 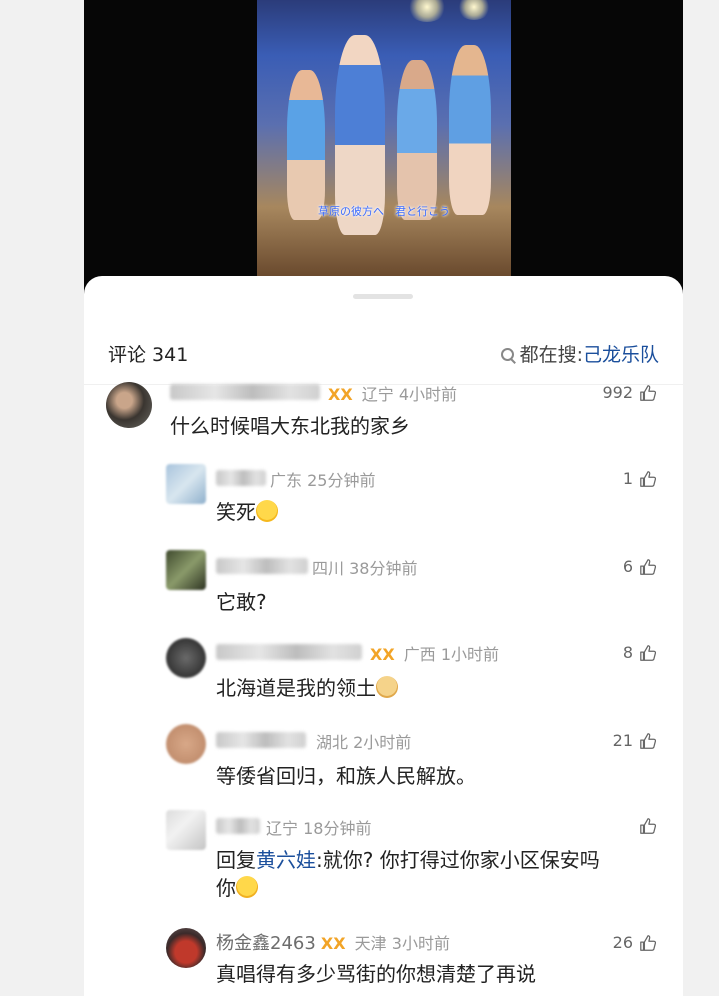 What do you see at coordinates (307, 688) in the screenshot?
I see `comment-text: 北海道是我的领土` at bounding box center [307, 688].